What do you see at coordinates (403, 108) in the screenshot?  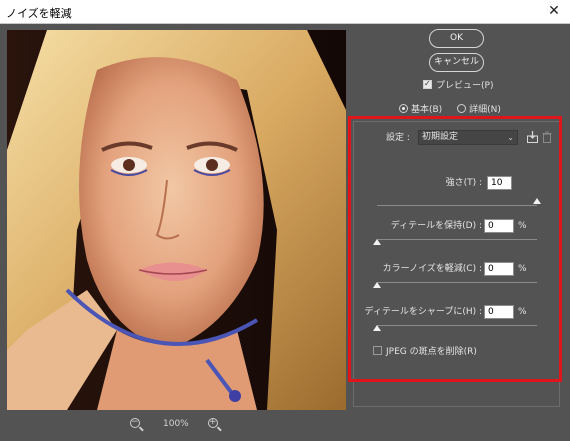 I see `basic-mode-radio` at bounding box center [403, 108].